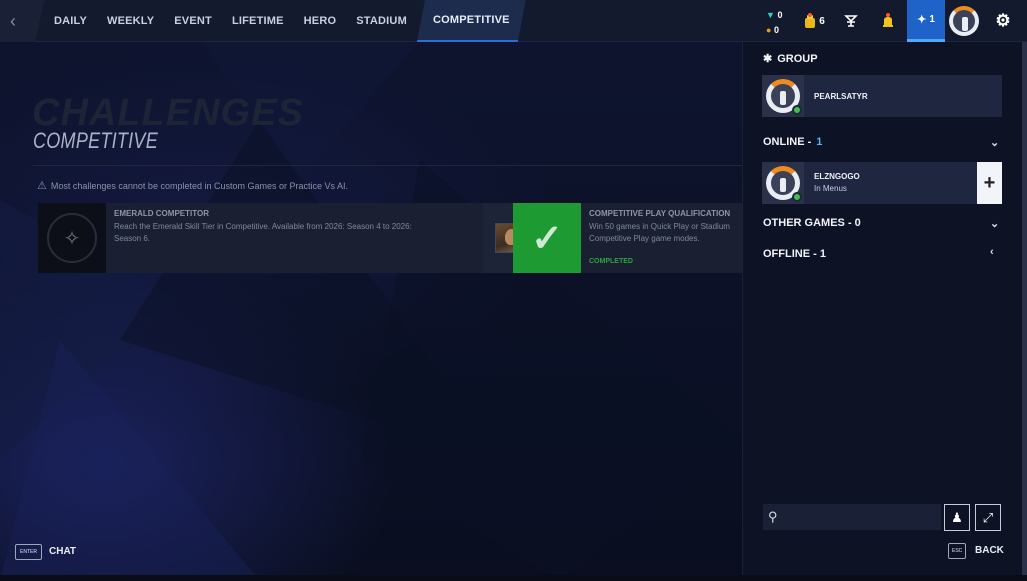 The width and height of the screenshot is (1027, 581). Describe the element at coordinates (42, 186) in the screenshot. I see `warning-icon: ⚠` at that location.